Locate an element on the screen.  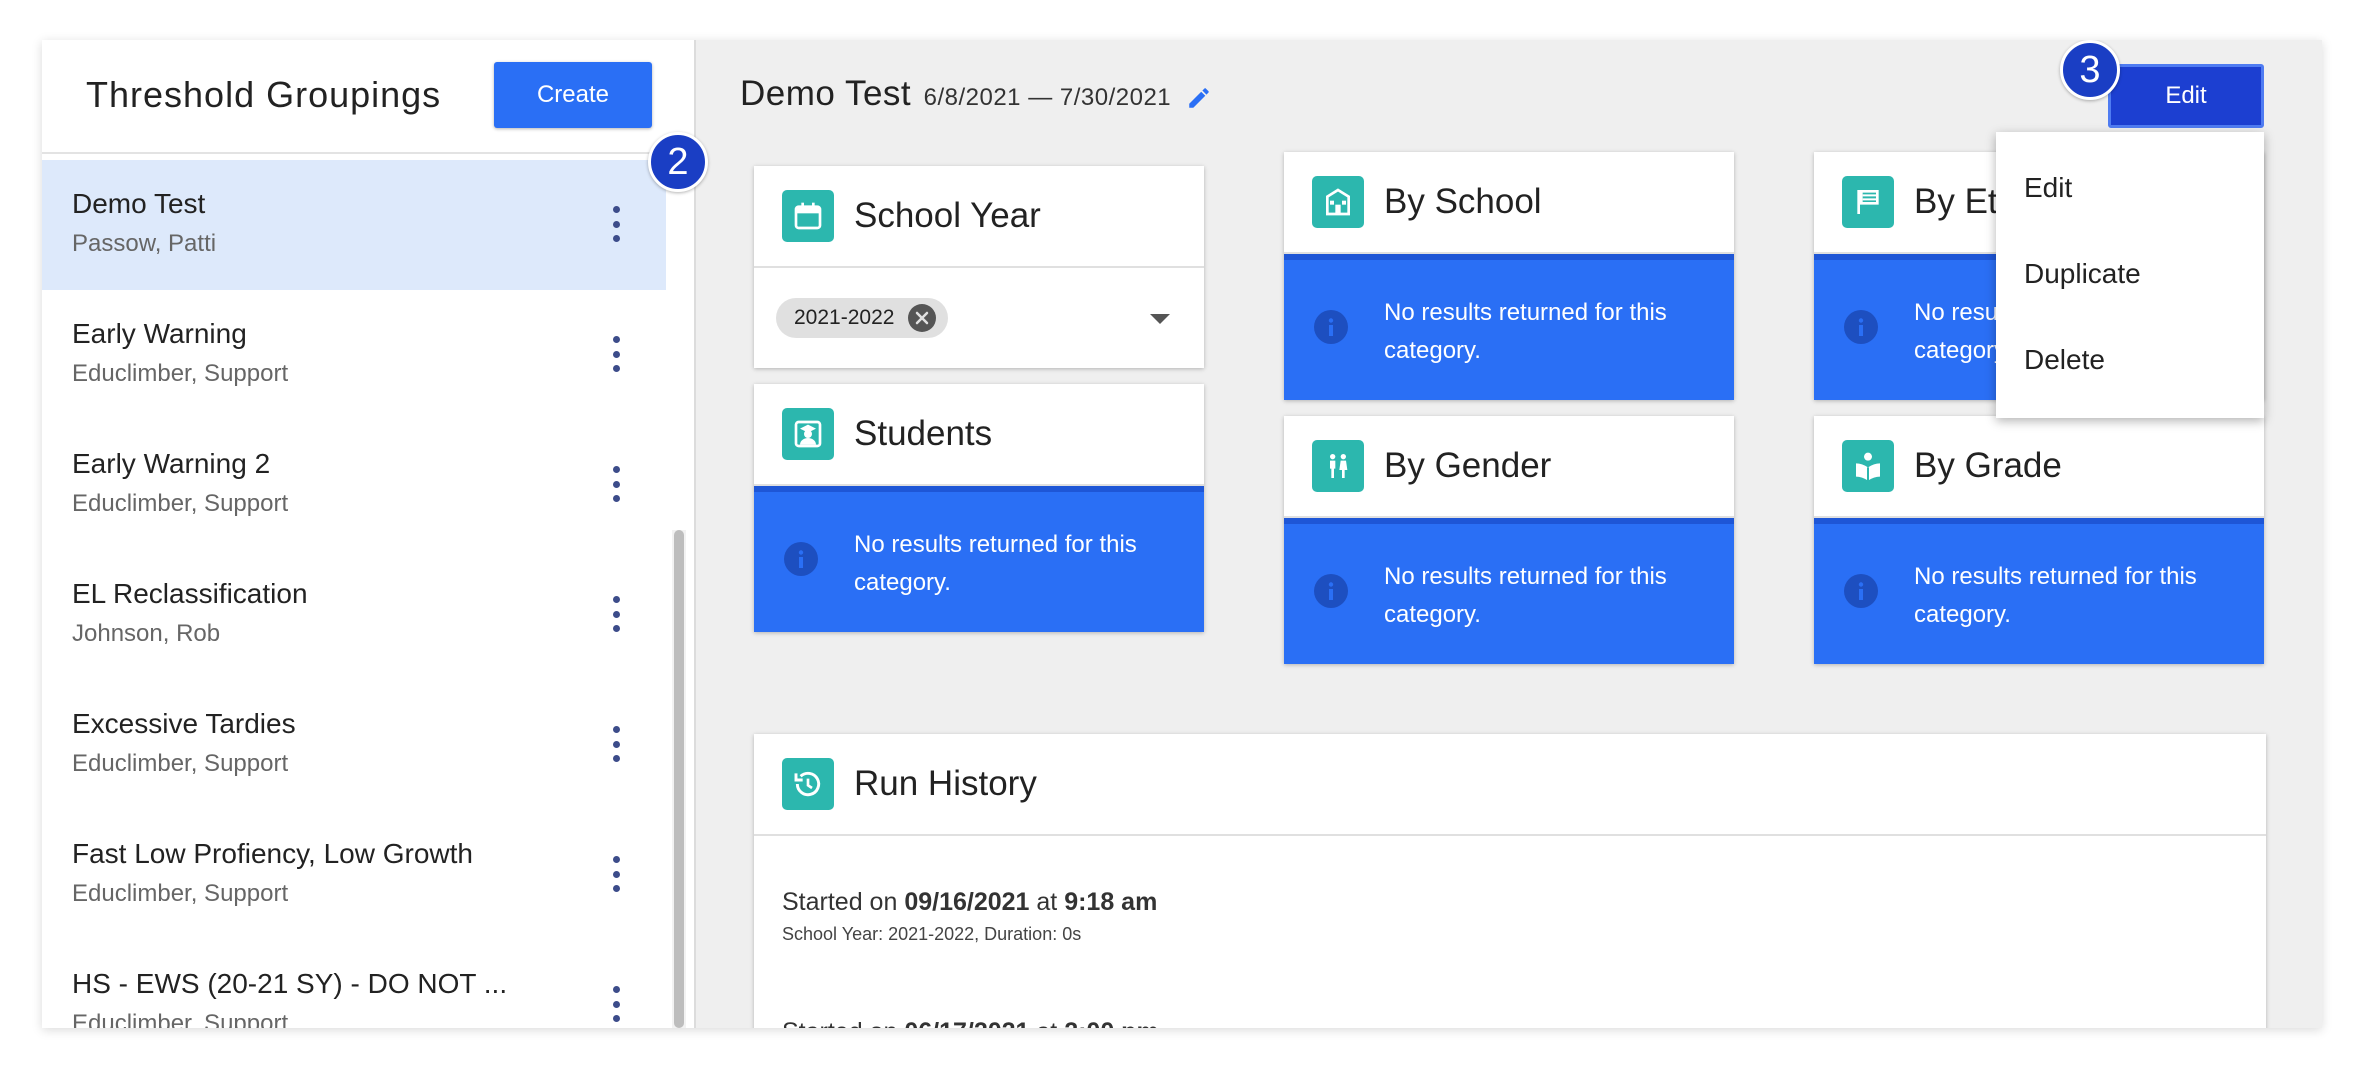
school-year-select: 2021-2022 is located at coordinates (979, 318).